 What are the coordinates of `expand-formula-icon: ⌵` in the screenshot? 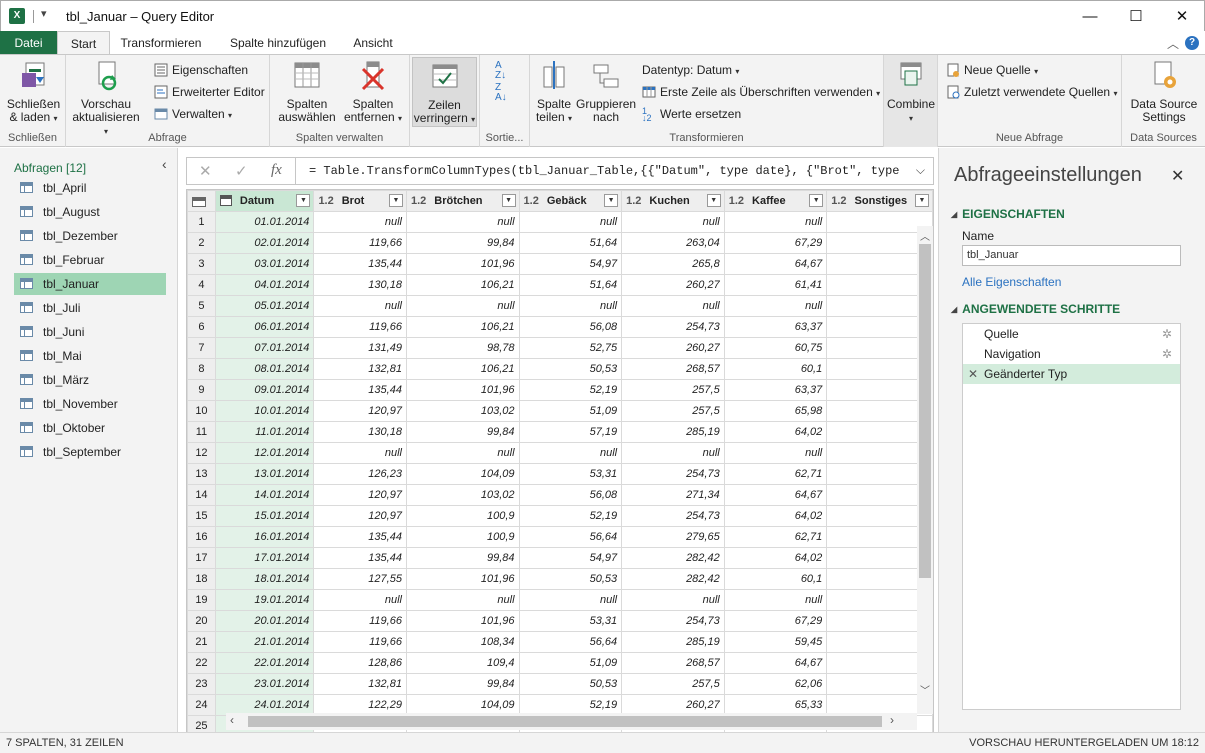 It's located at (920, 170).